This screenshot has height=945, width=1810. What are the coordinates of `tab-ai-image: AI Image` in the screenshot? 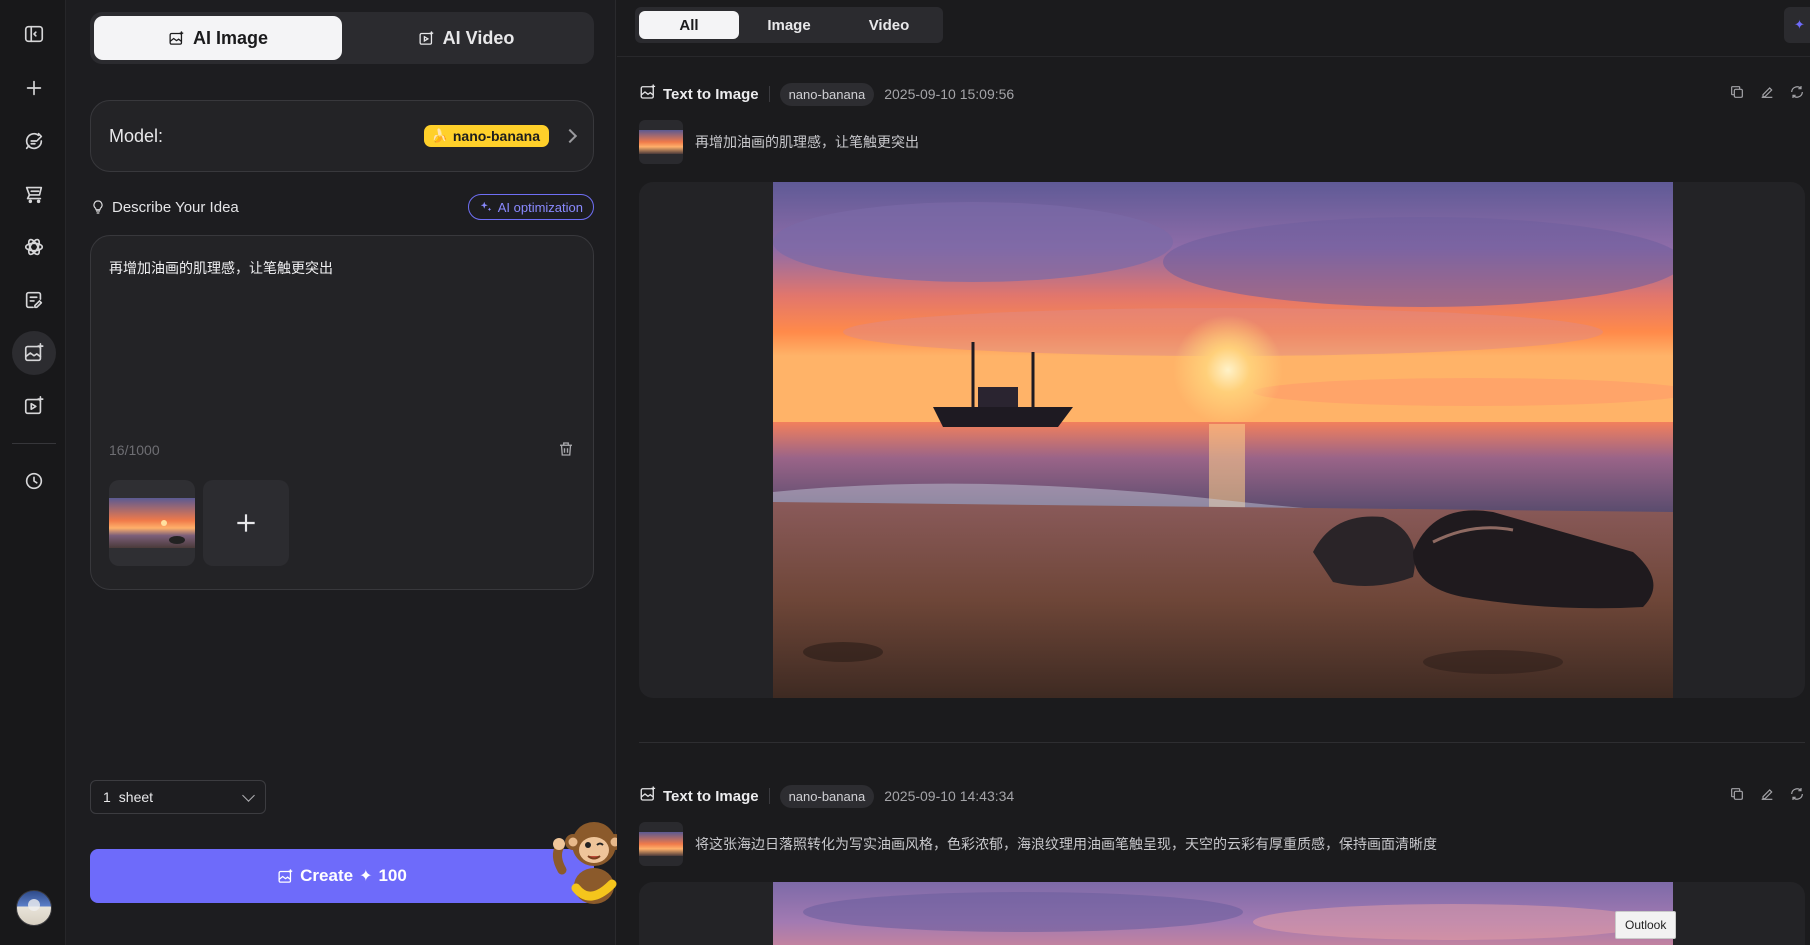 It's located at (218, 38).